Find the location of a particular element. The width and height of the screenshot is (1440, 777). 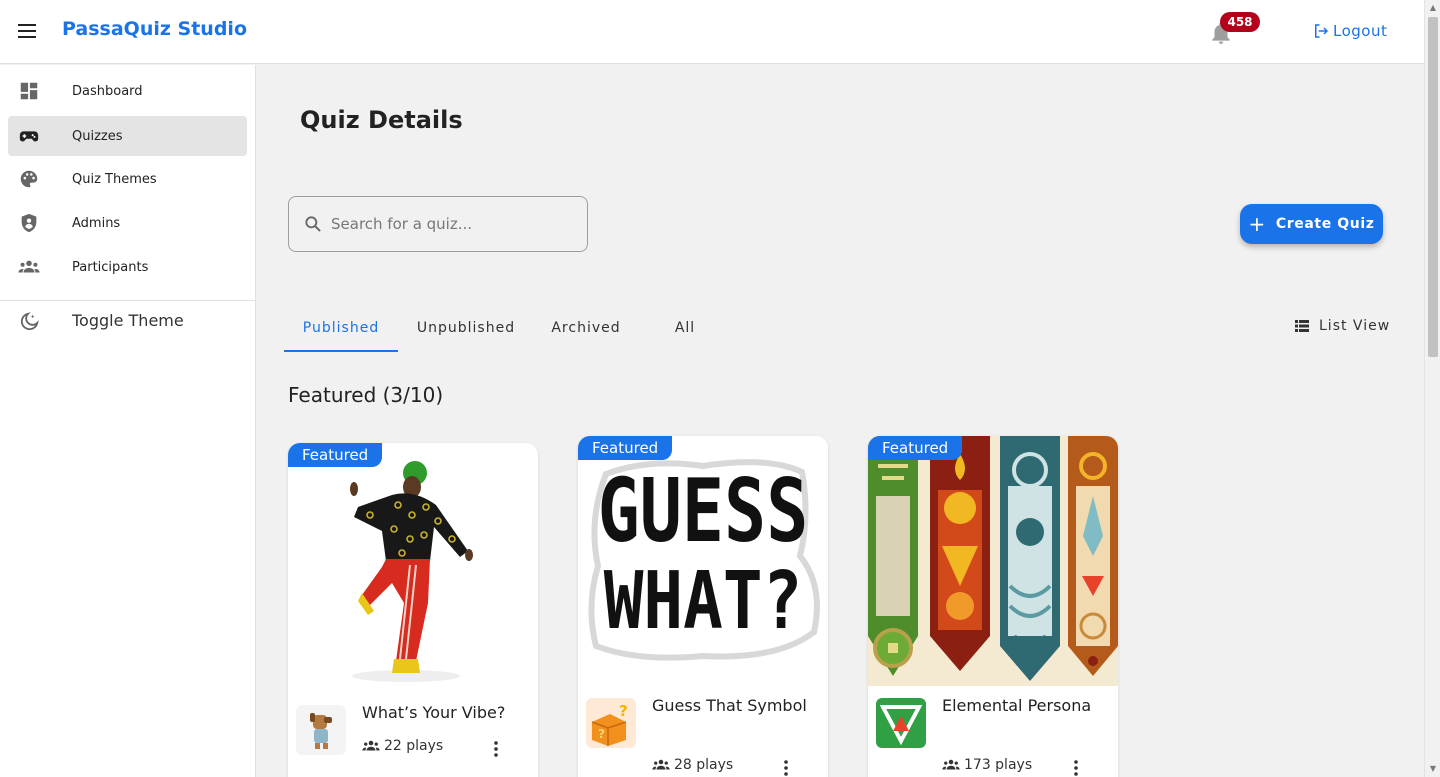

quiz-plays: 22 plays is located at coordinates (402, 746).